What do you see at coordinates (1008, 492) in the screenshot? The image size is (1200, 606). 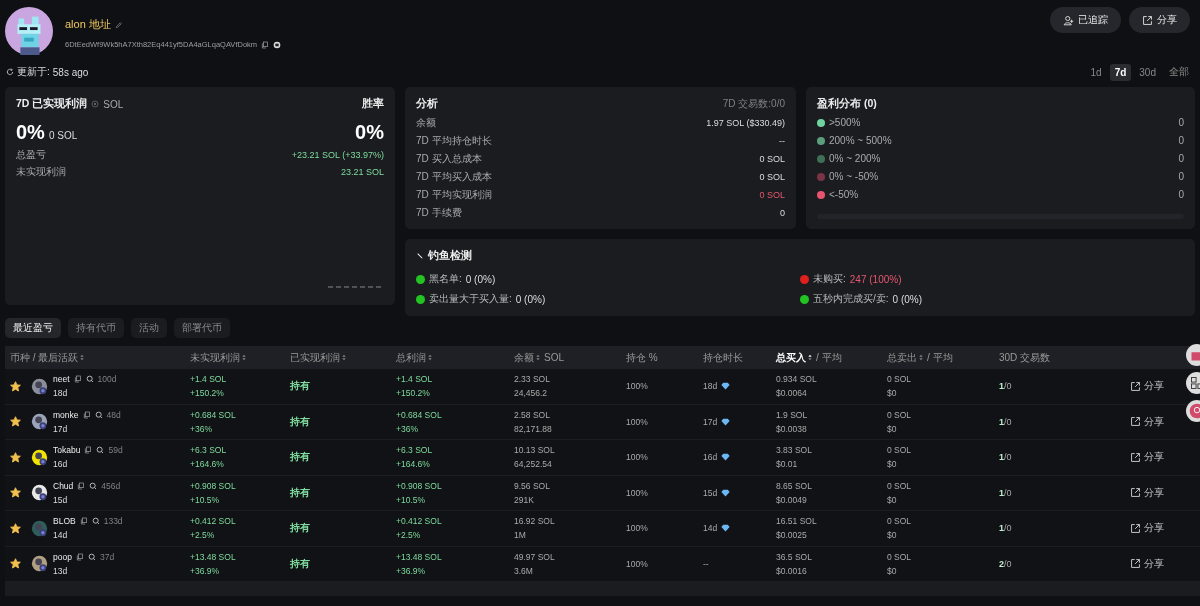 I see `sell-count: /0` at bounding box center [1008, 492].